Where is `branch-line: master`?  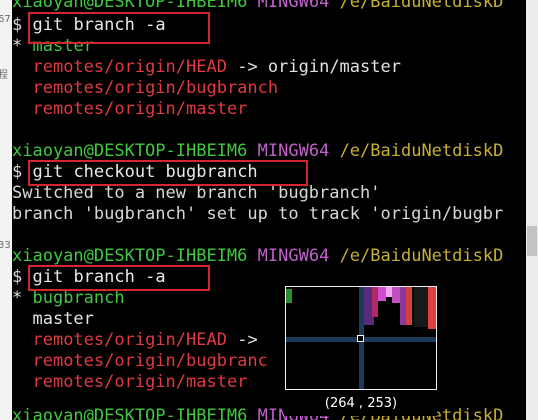
branch-line: master is located at coordinates (53, 319).